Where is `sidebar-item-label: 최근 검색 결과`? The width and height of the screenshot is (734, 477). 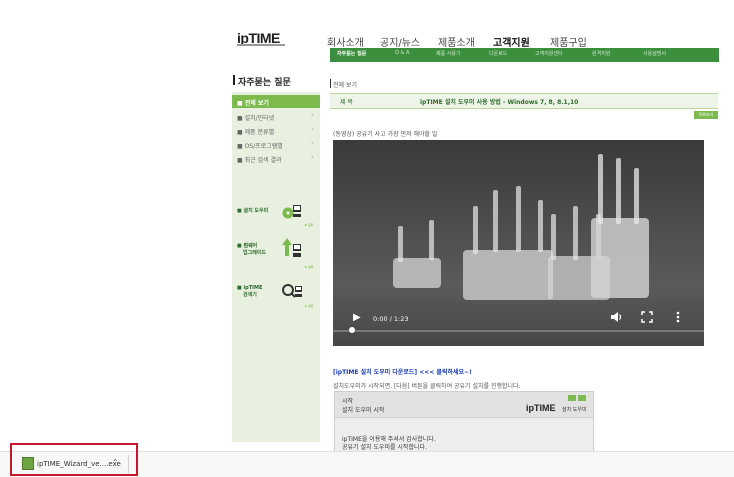 sidebar-item-label: 최근 검색 결과 is located at coordinates (263, 160).